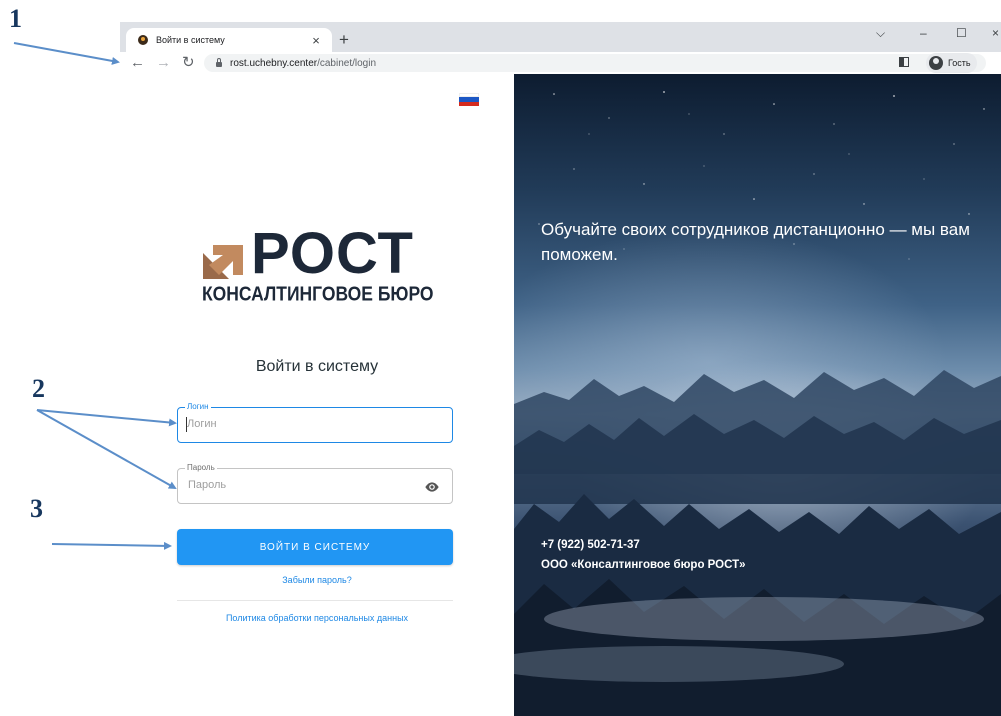 The image size is (1001, 716). I want to click on annotation-number-1: 1, so click(15, 18).